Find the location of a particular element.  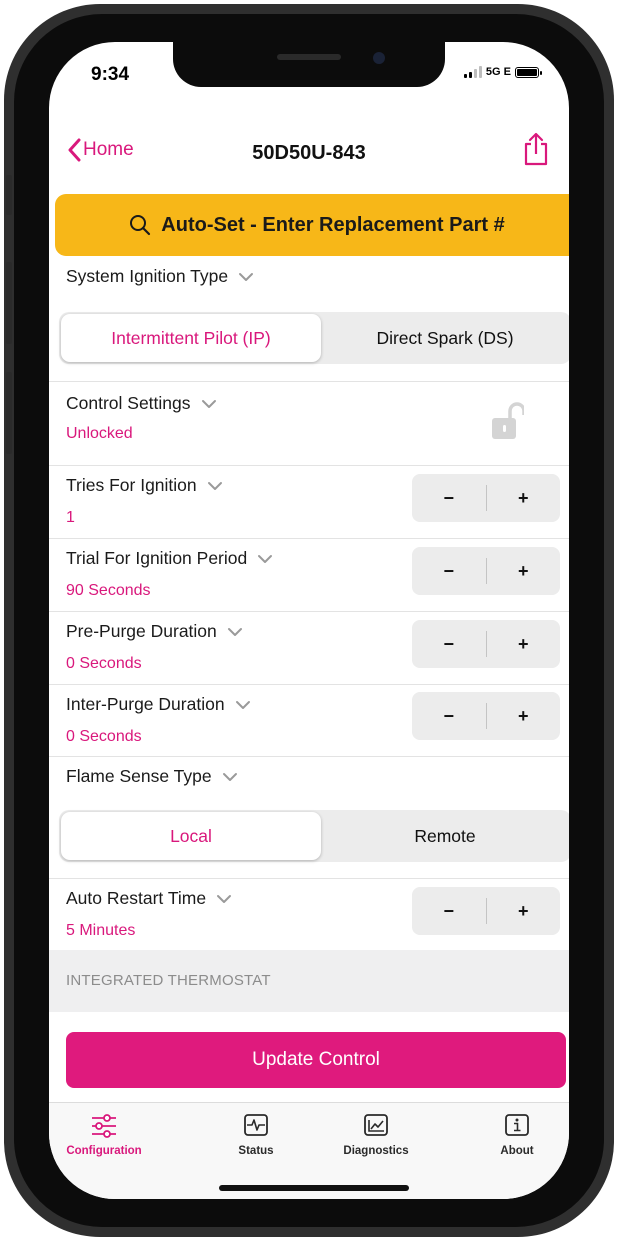

tries-for-ignition-stepper: − + is located at coordinates (486, 498).